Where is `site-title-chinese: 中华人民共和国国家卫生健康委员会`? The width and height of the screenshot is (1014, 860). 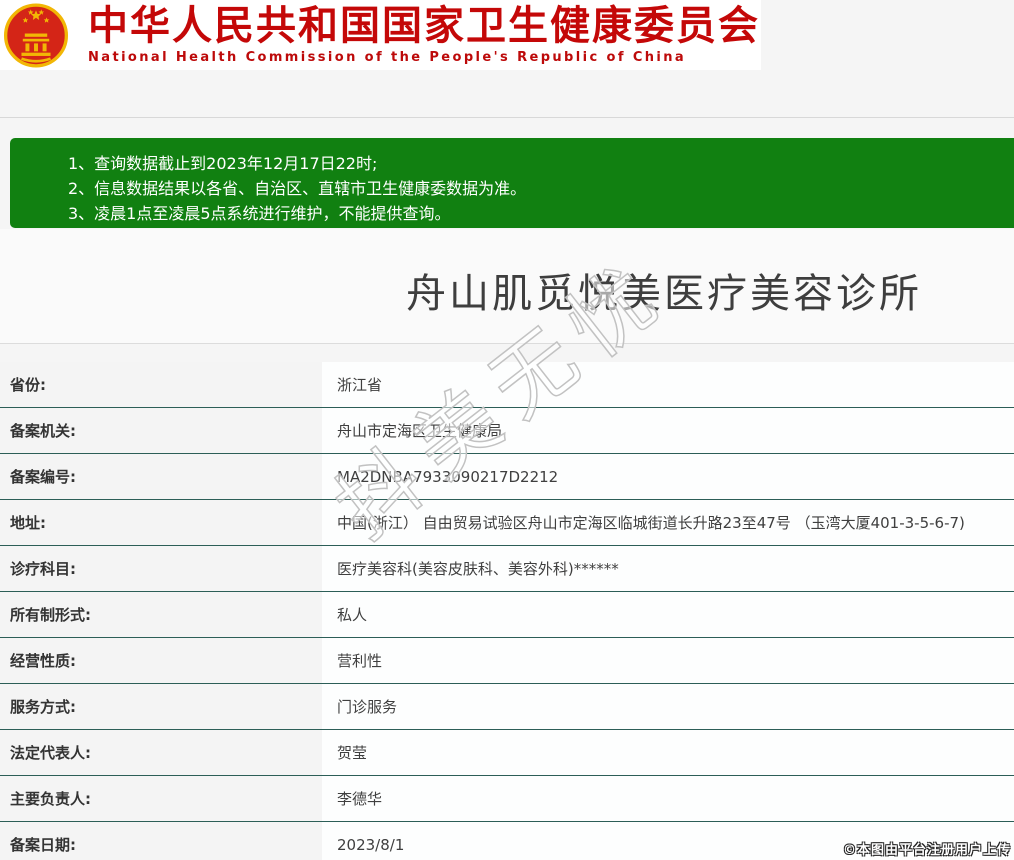
site-title-chinese: 中华人民共和国国家卫生健康委员会 is located at coordinates (424, 26).